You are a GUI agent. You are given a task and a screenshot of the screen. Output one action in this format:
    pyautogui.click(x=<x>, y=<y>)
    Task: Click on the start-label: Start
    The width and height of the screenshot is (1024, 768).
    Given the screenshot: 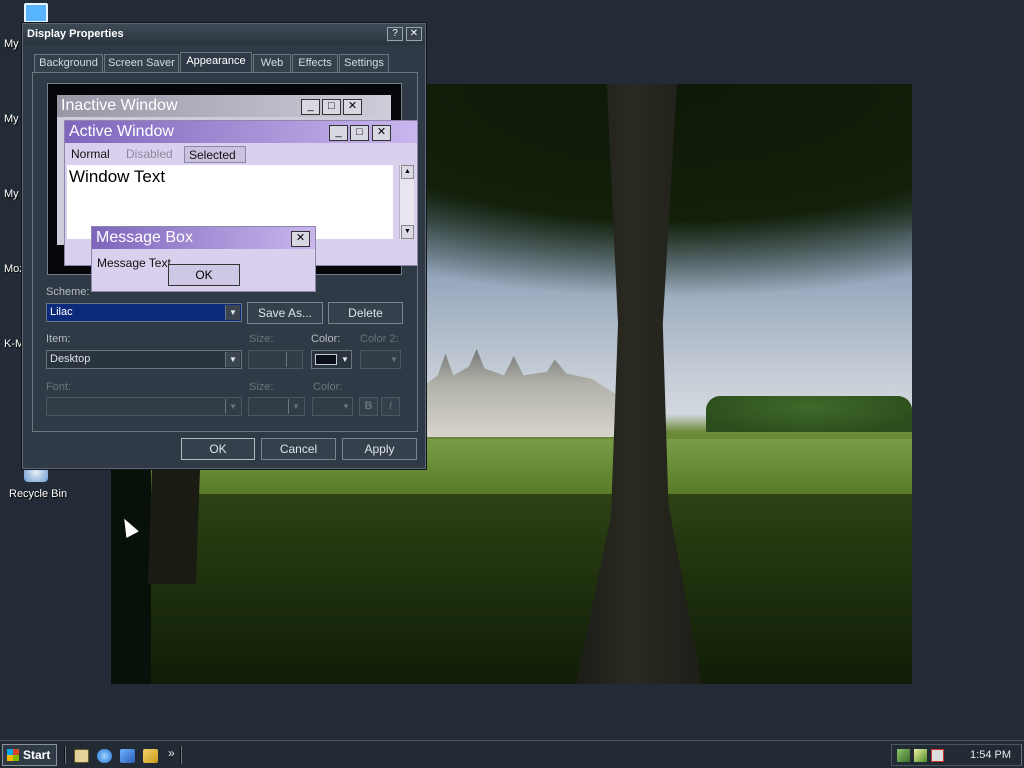 What is the action you would take?
    pyautogui.click(x=37, y=755)
    